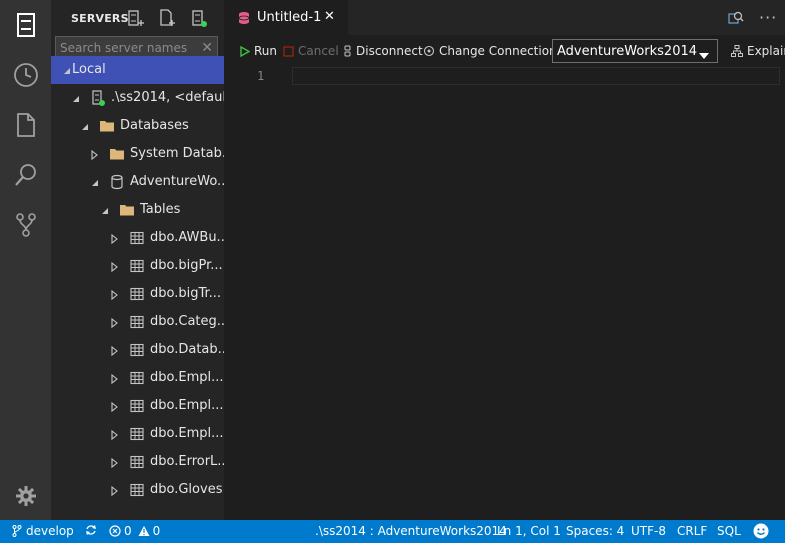 This screenshot has height=543, width=785. What do you see at coordinates (318, 51) in the screenshot?
I see `cancel-label: Cancel` at bounding box center [318, 51].